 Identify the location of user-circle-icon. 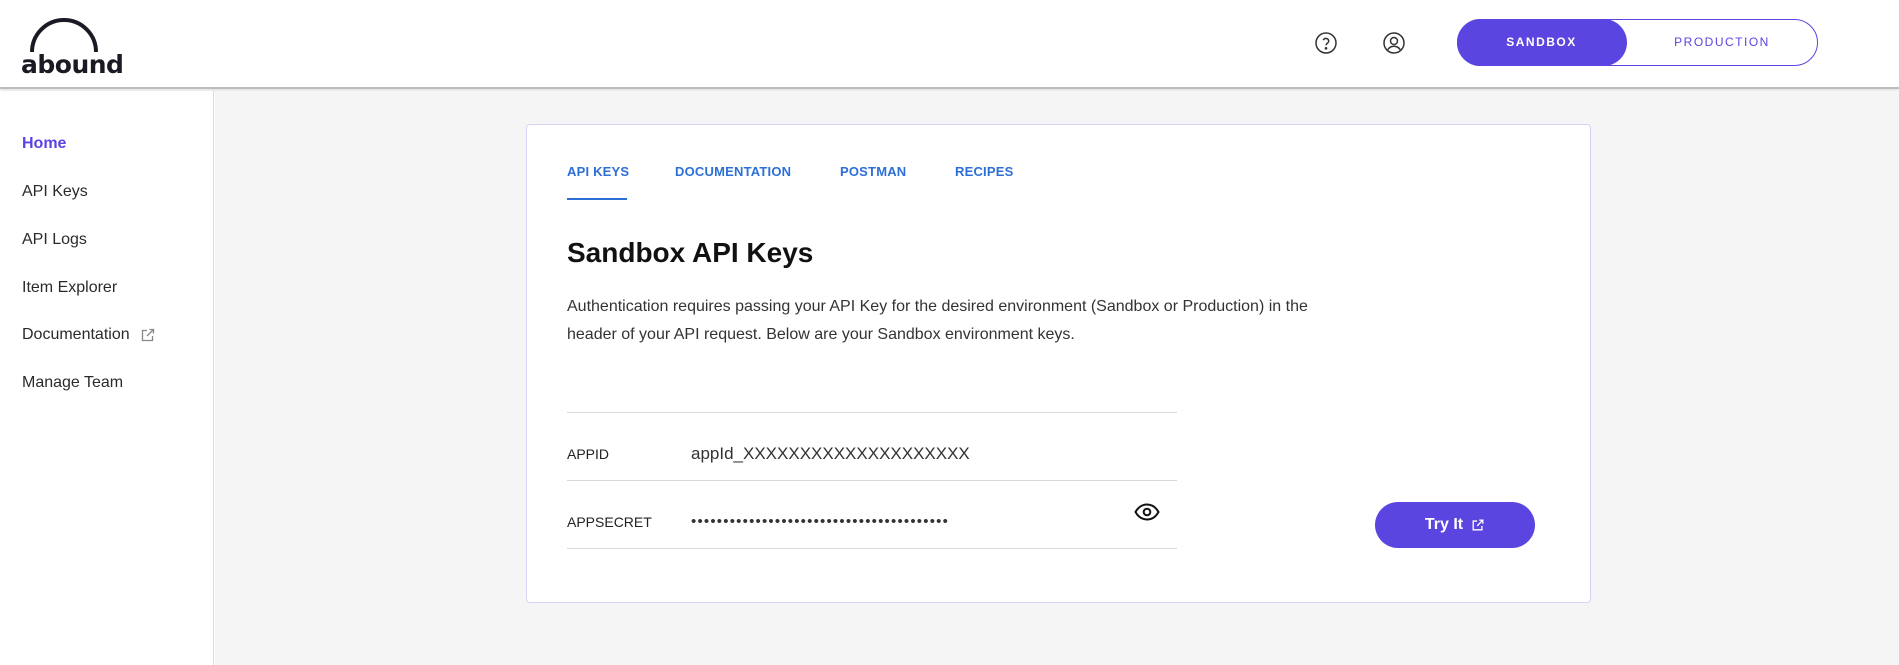
(1394, 43).